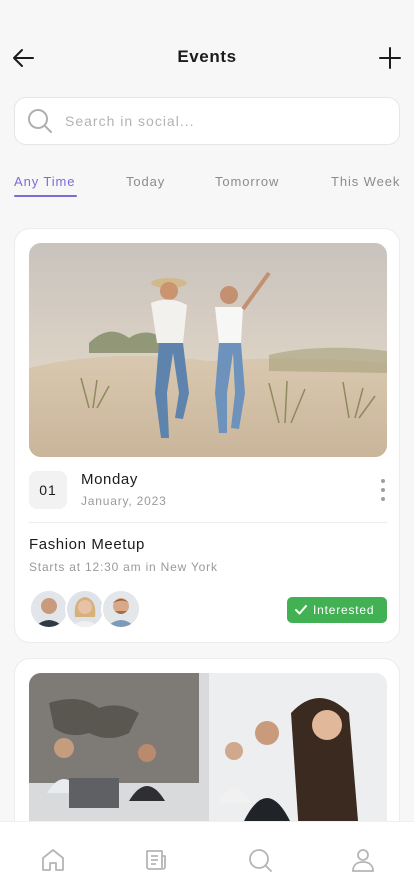 Image resolution: width=414 pixels, height=896 pixels. I want to click on home-icon, so click(53, 860).